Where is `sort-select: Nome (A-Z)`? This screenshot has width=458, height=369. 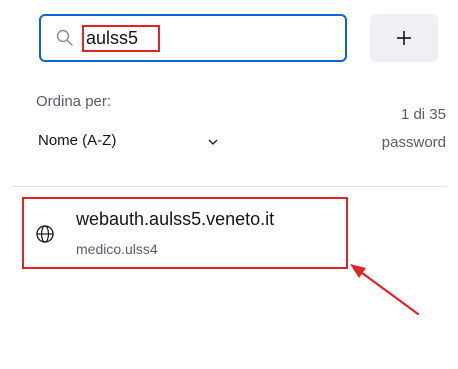 sort-select: Nome (A-Z) is located at coordinates (131, 142).